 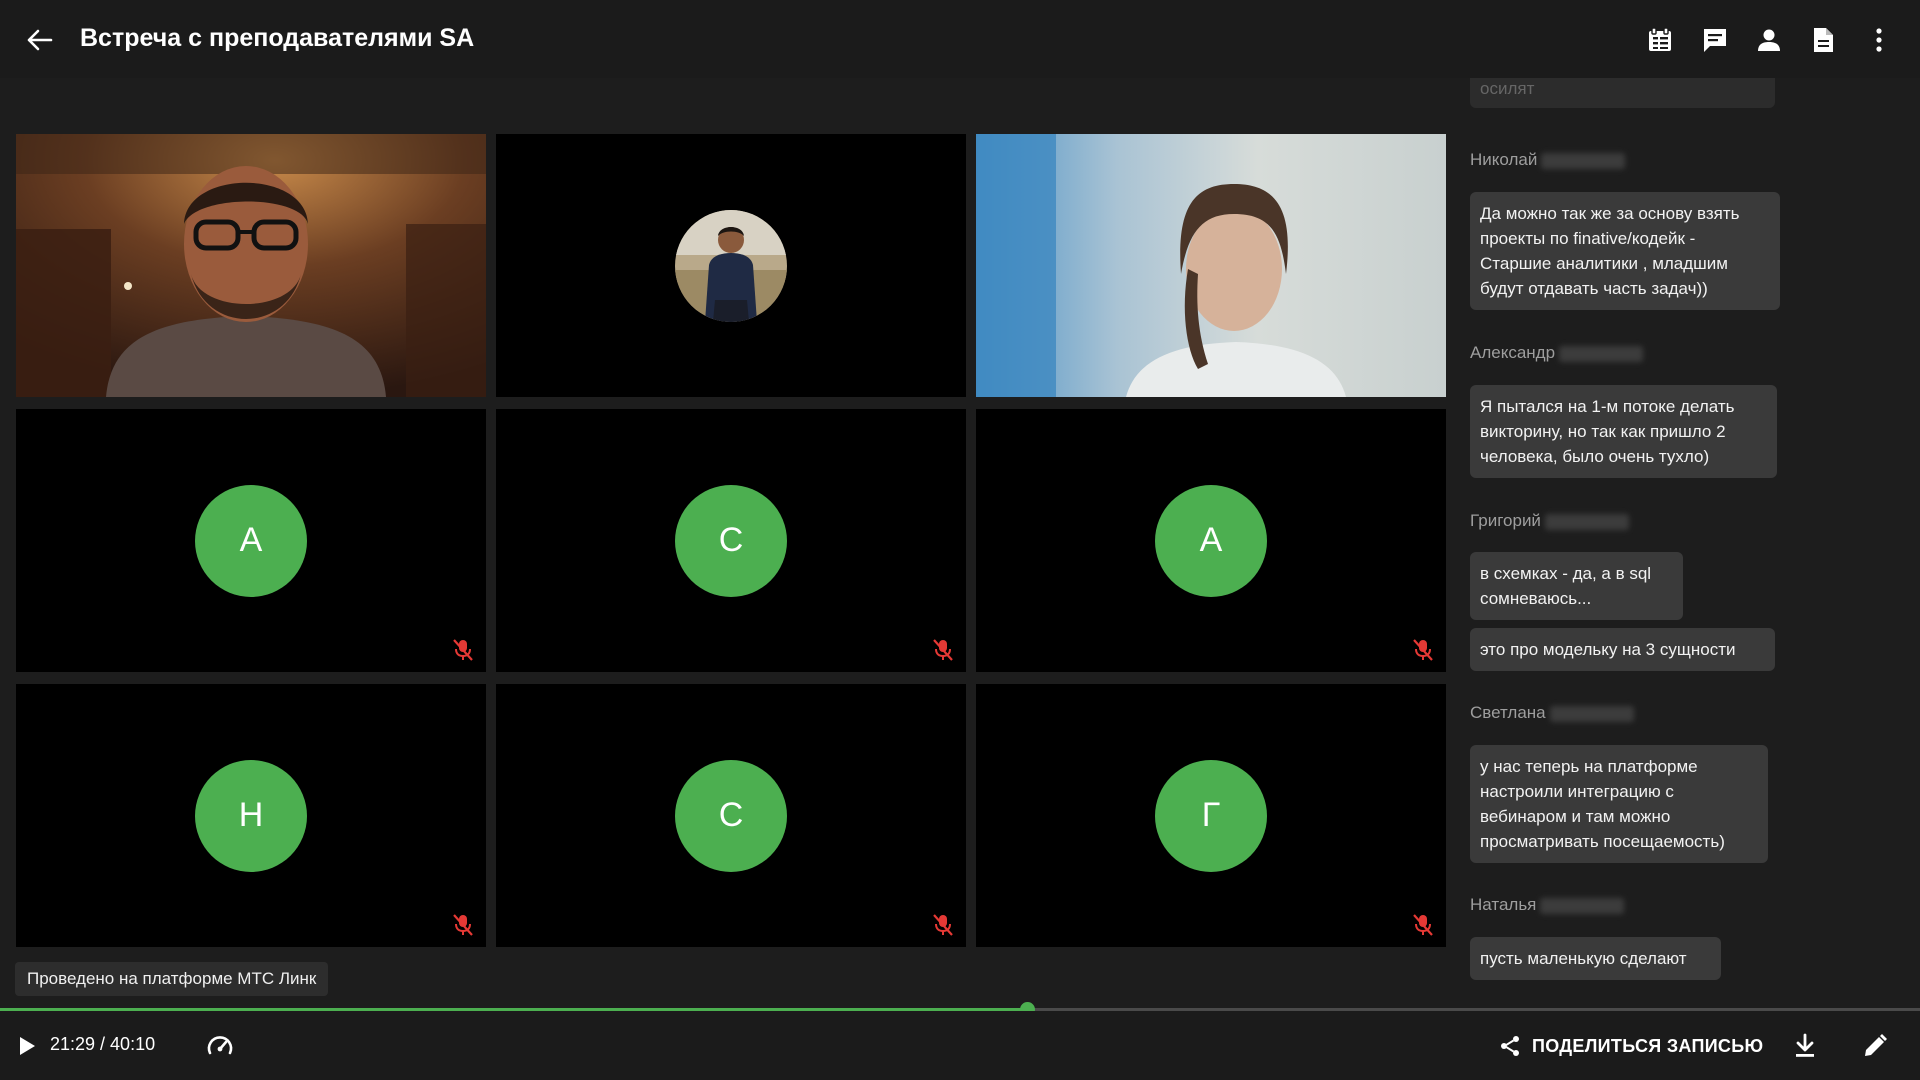 What do you see at coordinates (960, 39) in the screenshot?
I see `top-bar: Встреча с преподавателями SA` at bounding box center [960, 39].